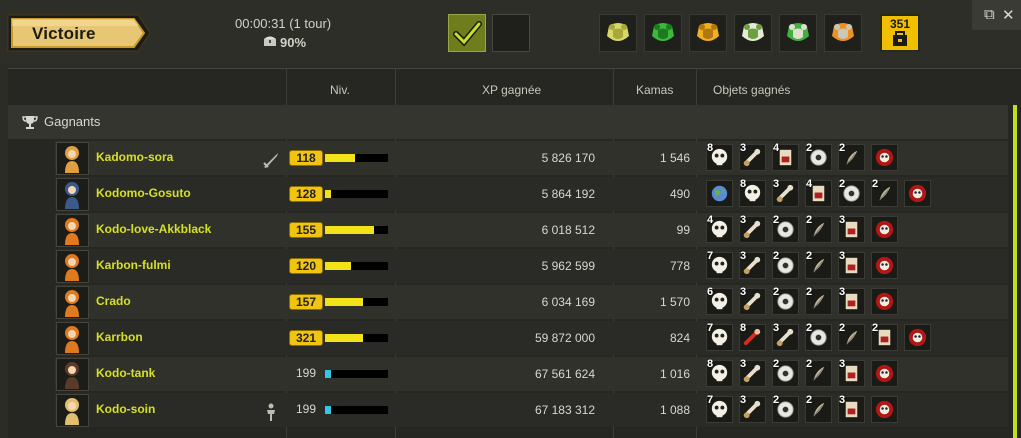 The image size is (1021, 438). What do you see at coordinates (153, 229) in the screenshot?
I see `player-name: Kodo-love-Akkblack` at bounding box center [153, 229].